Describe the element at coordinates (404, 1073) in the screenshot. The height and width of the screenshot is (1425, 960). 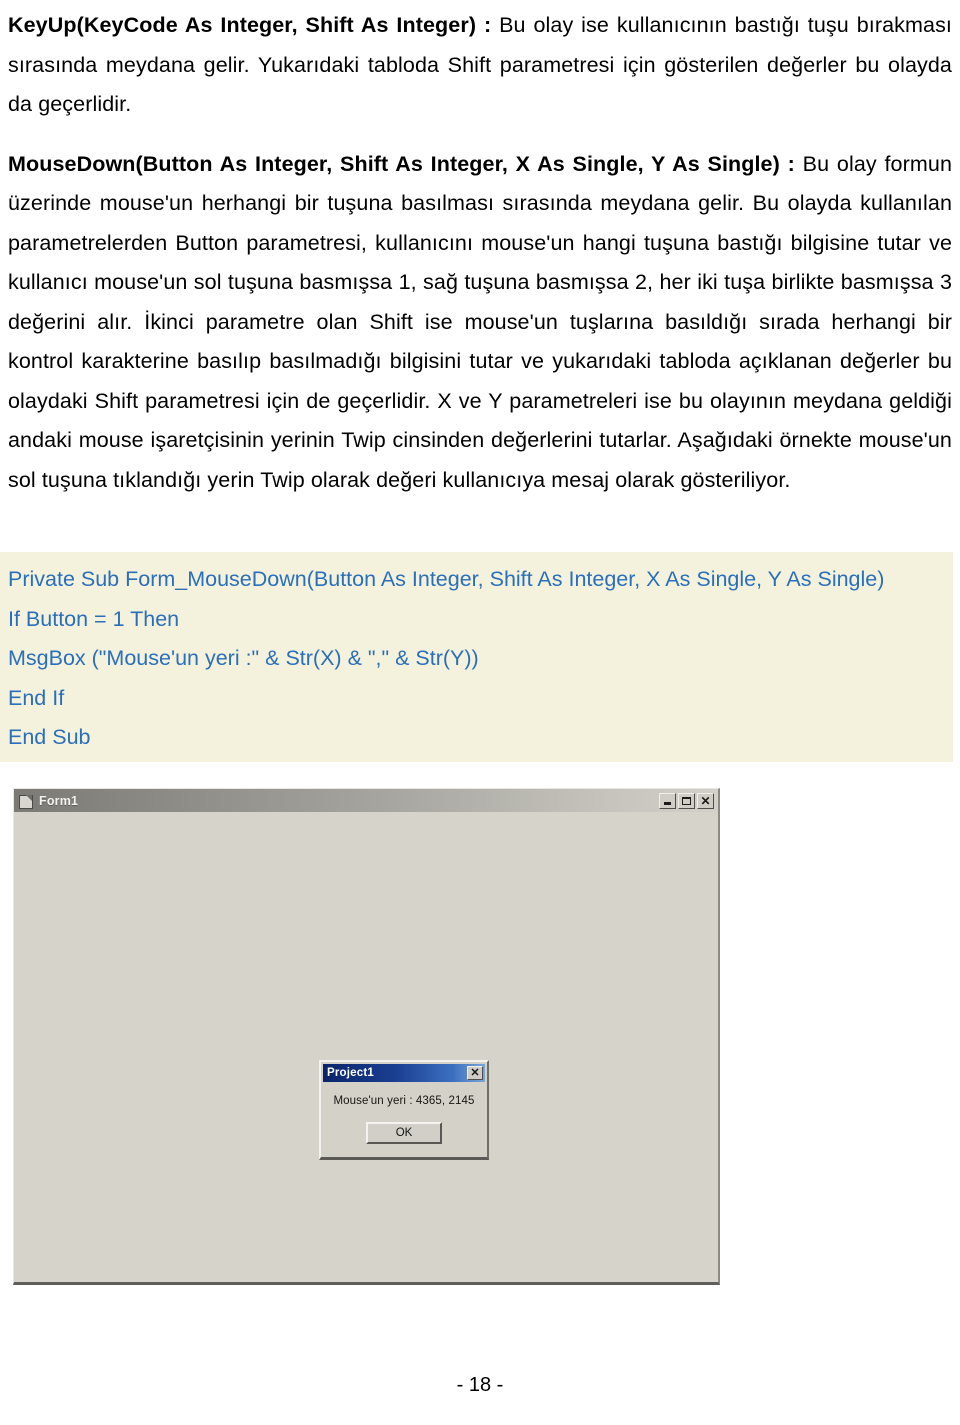
I see `message-box-titlebar: Project1 ✕` at that location.